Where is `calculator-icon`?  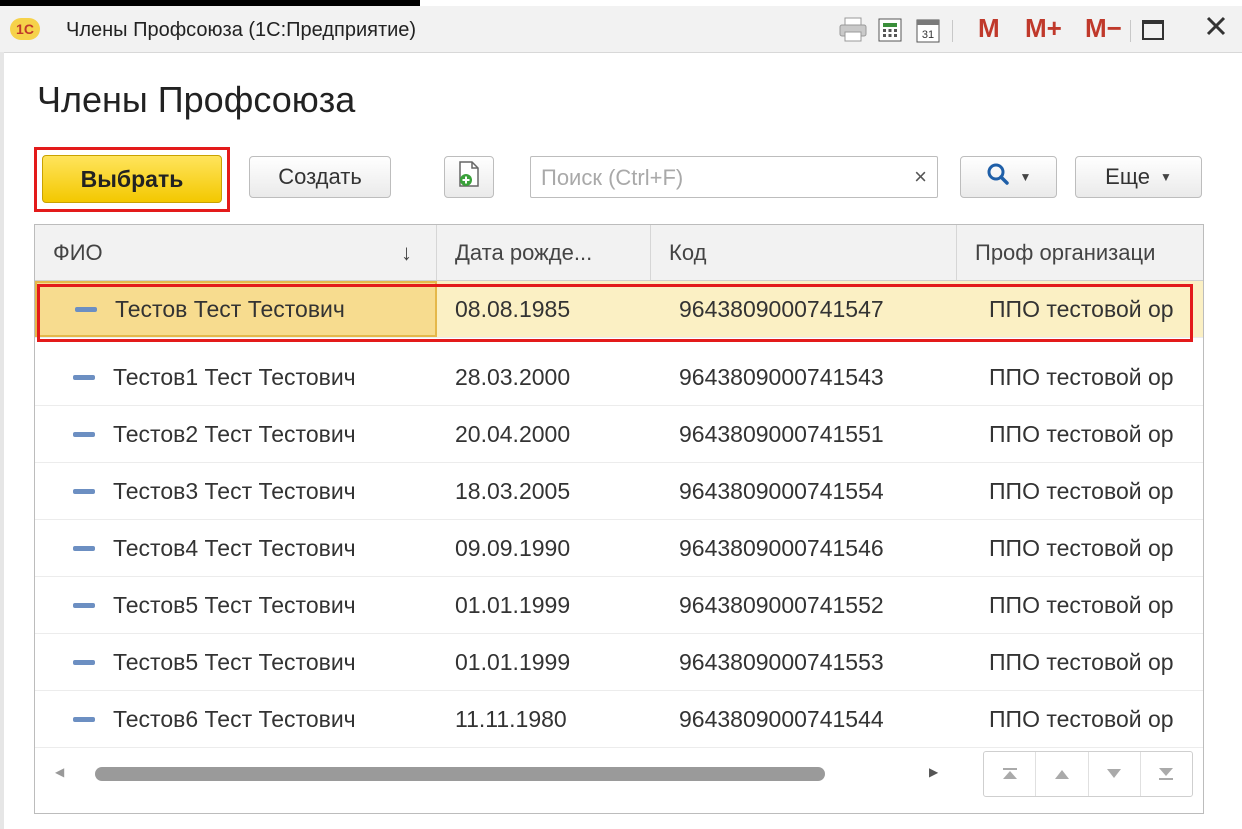 calculator-icon is located at coordinates (890, 30).